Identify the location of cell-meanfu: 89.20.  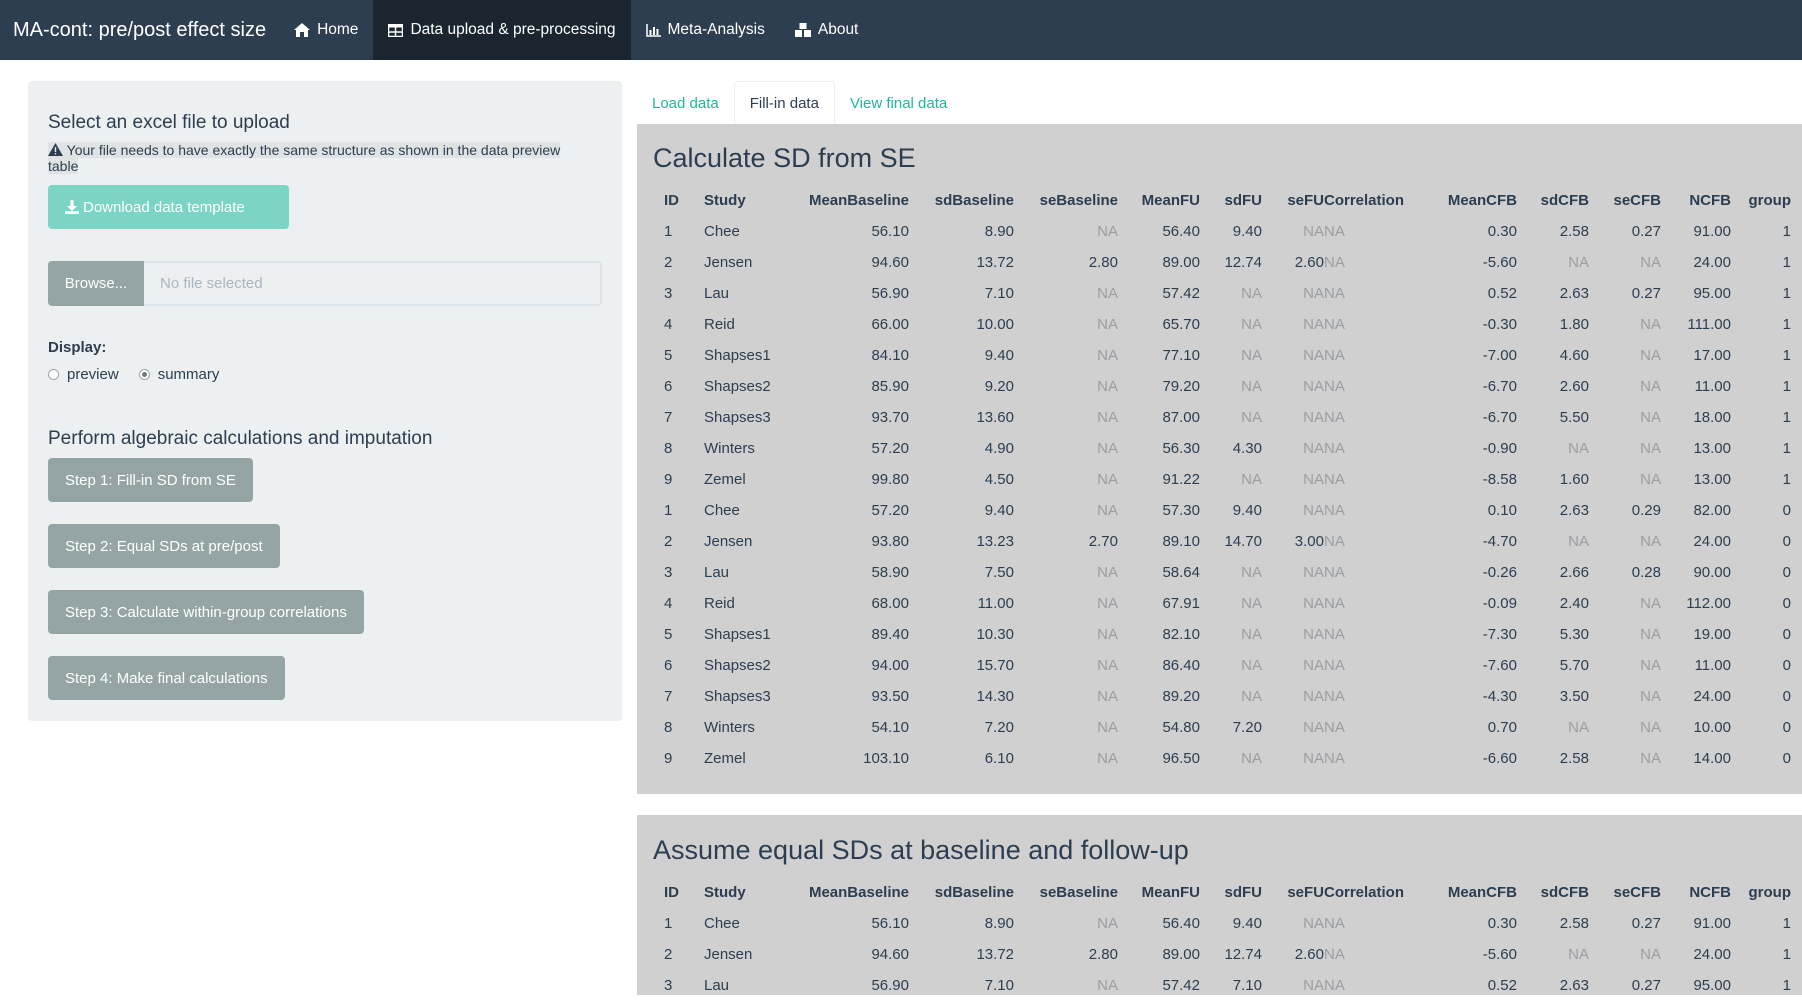
(1181, 696).